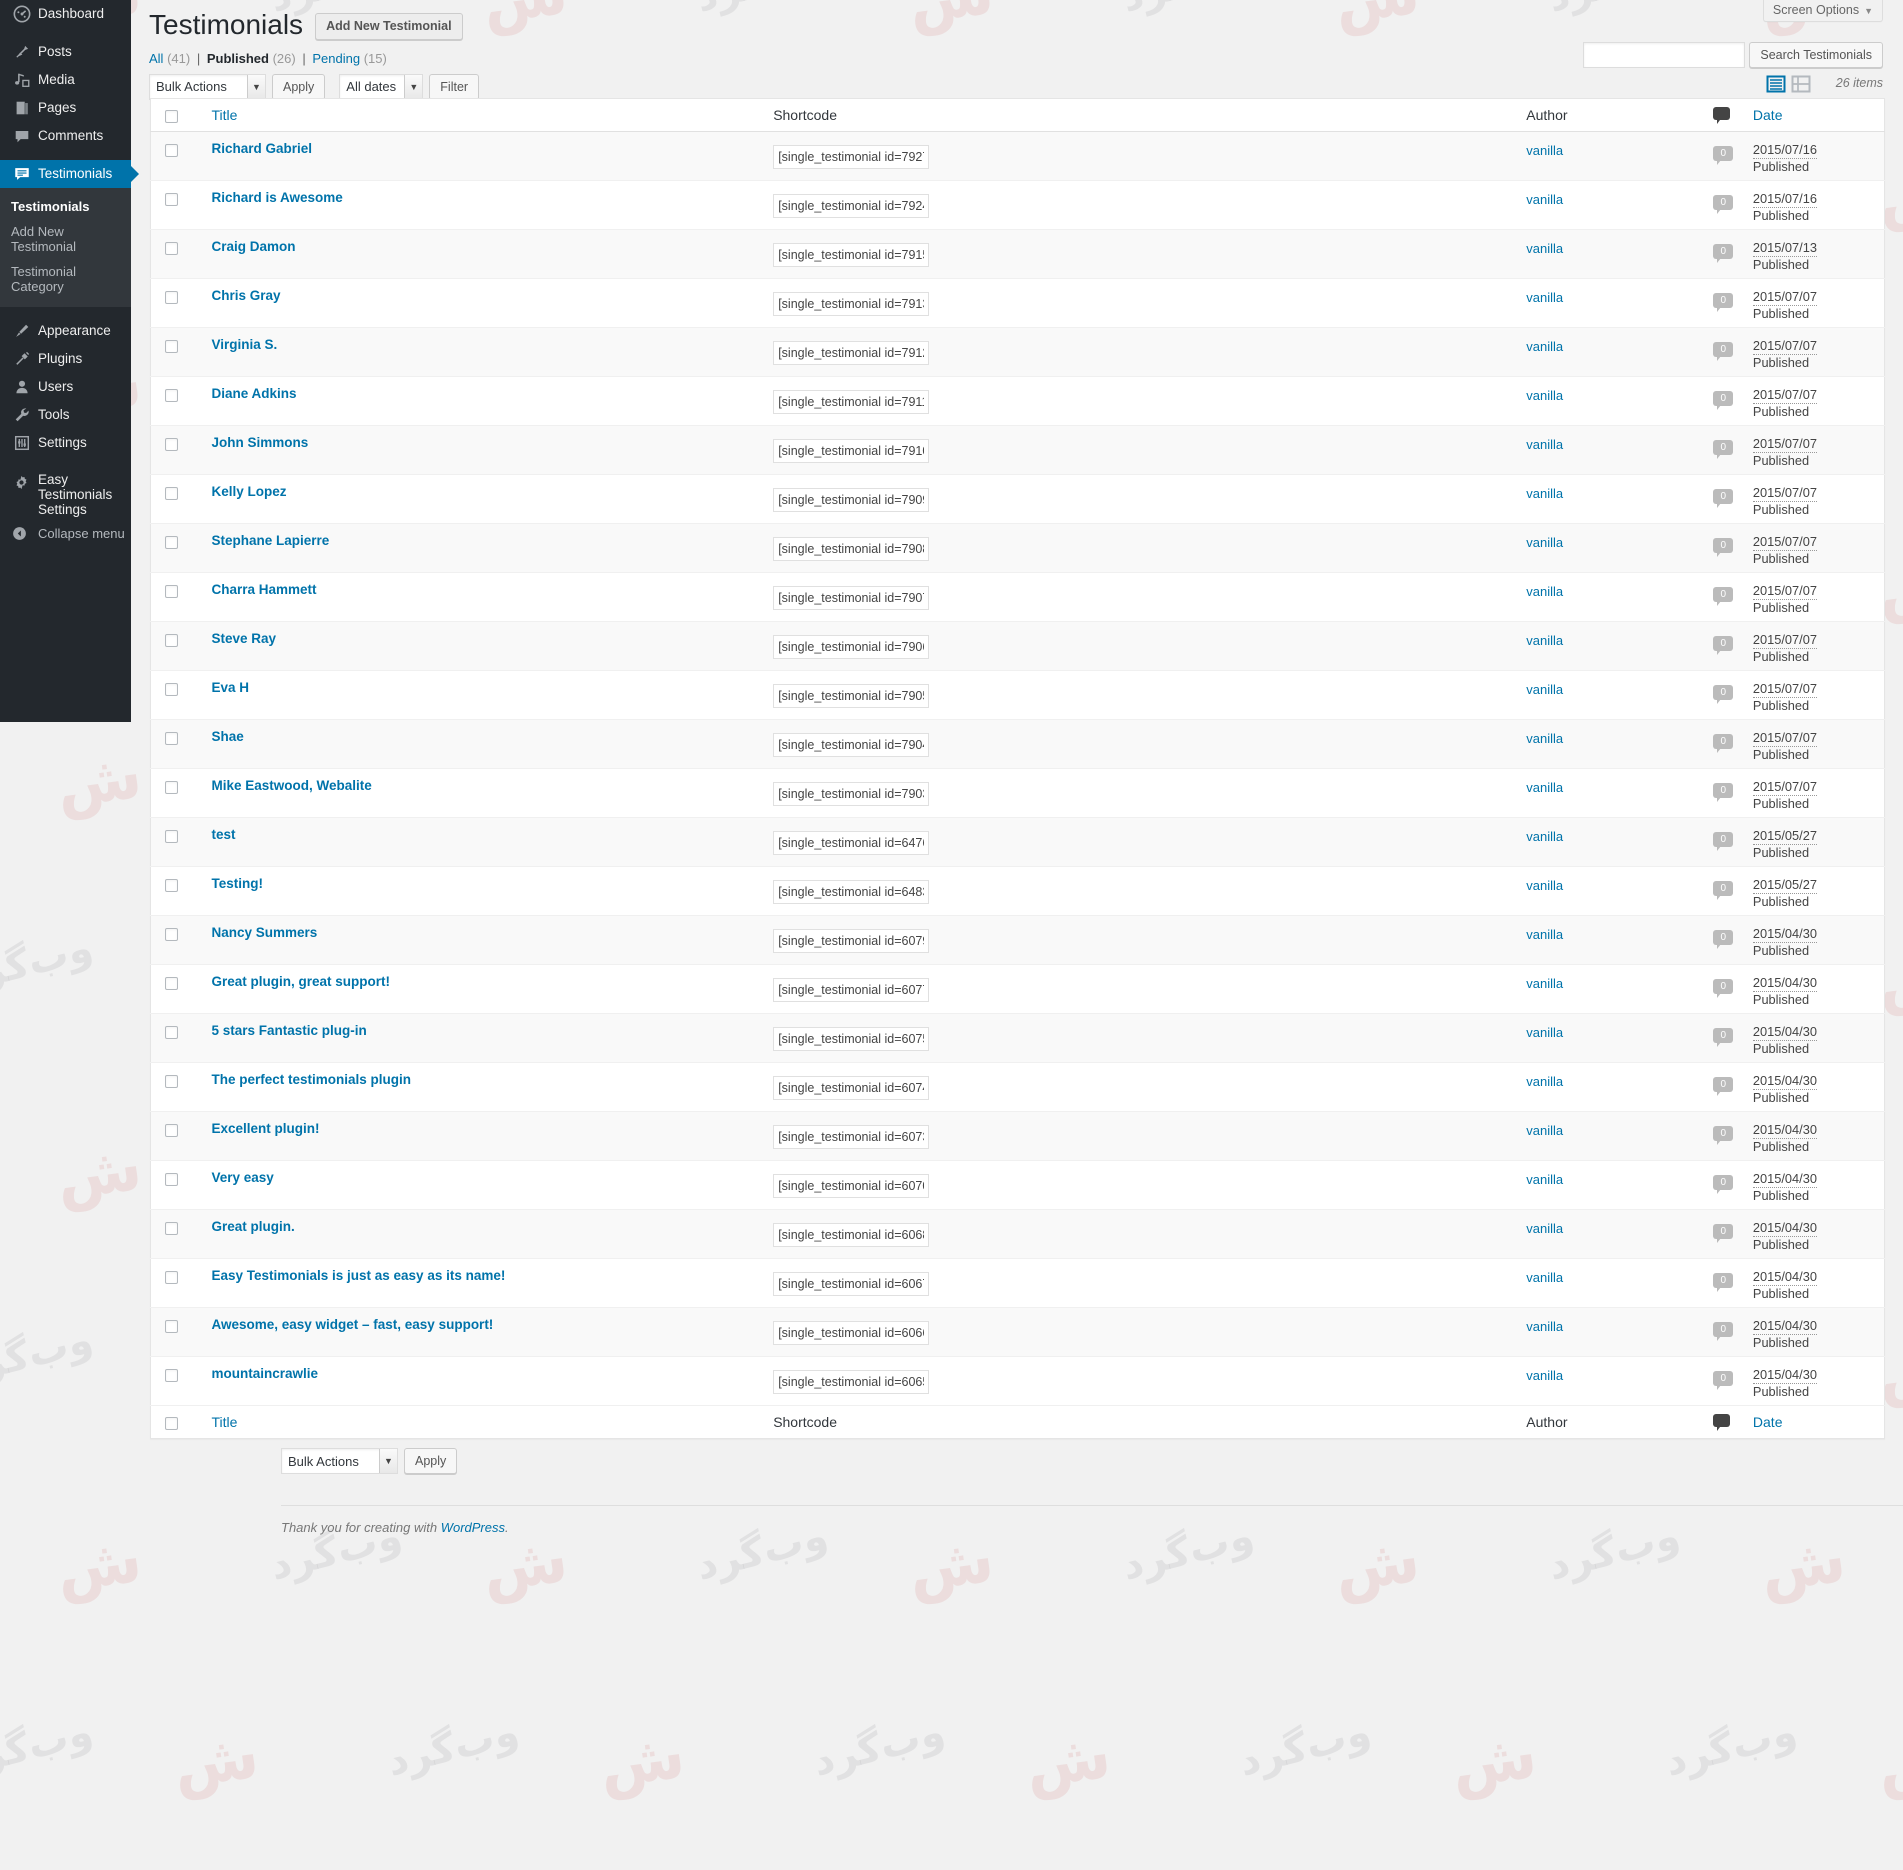  Describe the element at coordinates (244, 340) in the screenshot. I see `row-title-link: Virginia S.` at that location.